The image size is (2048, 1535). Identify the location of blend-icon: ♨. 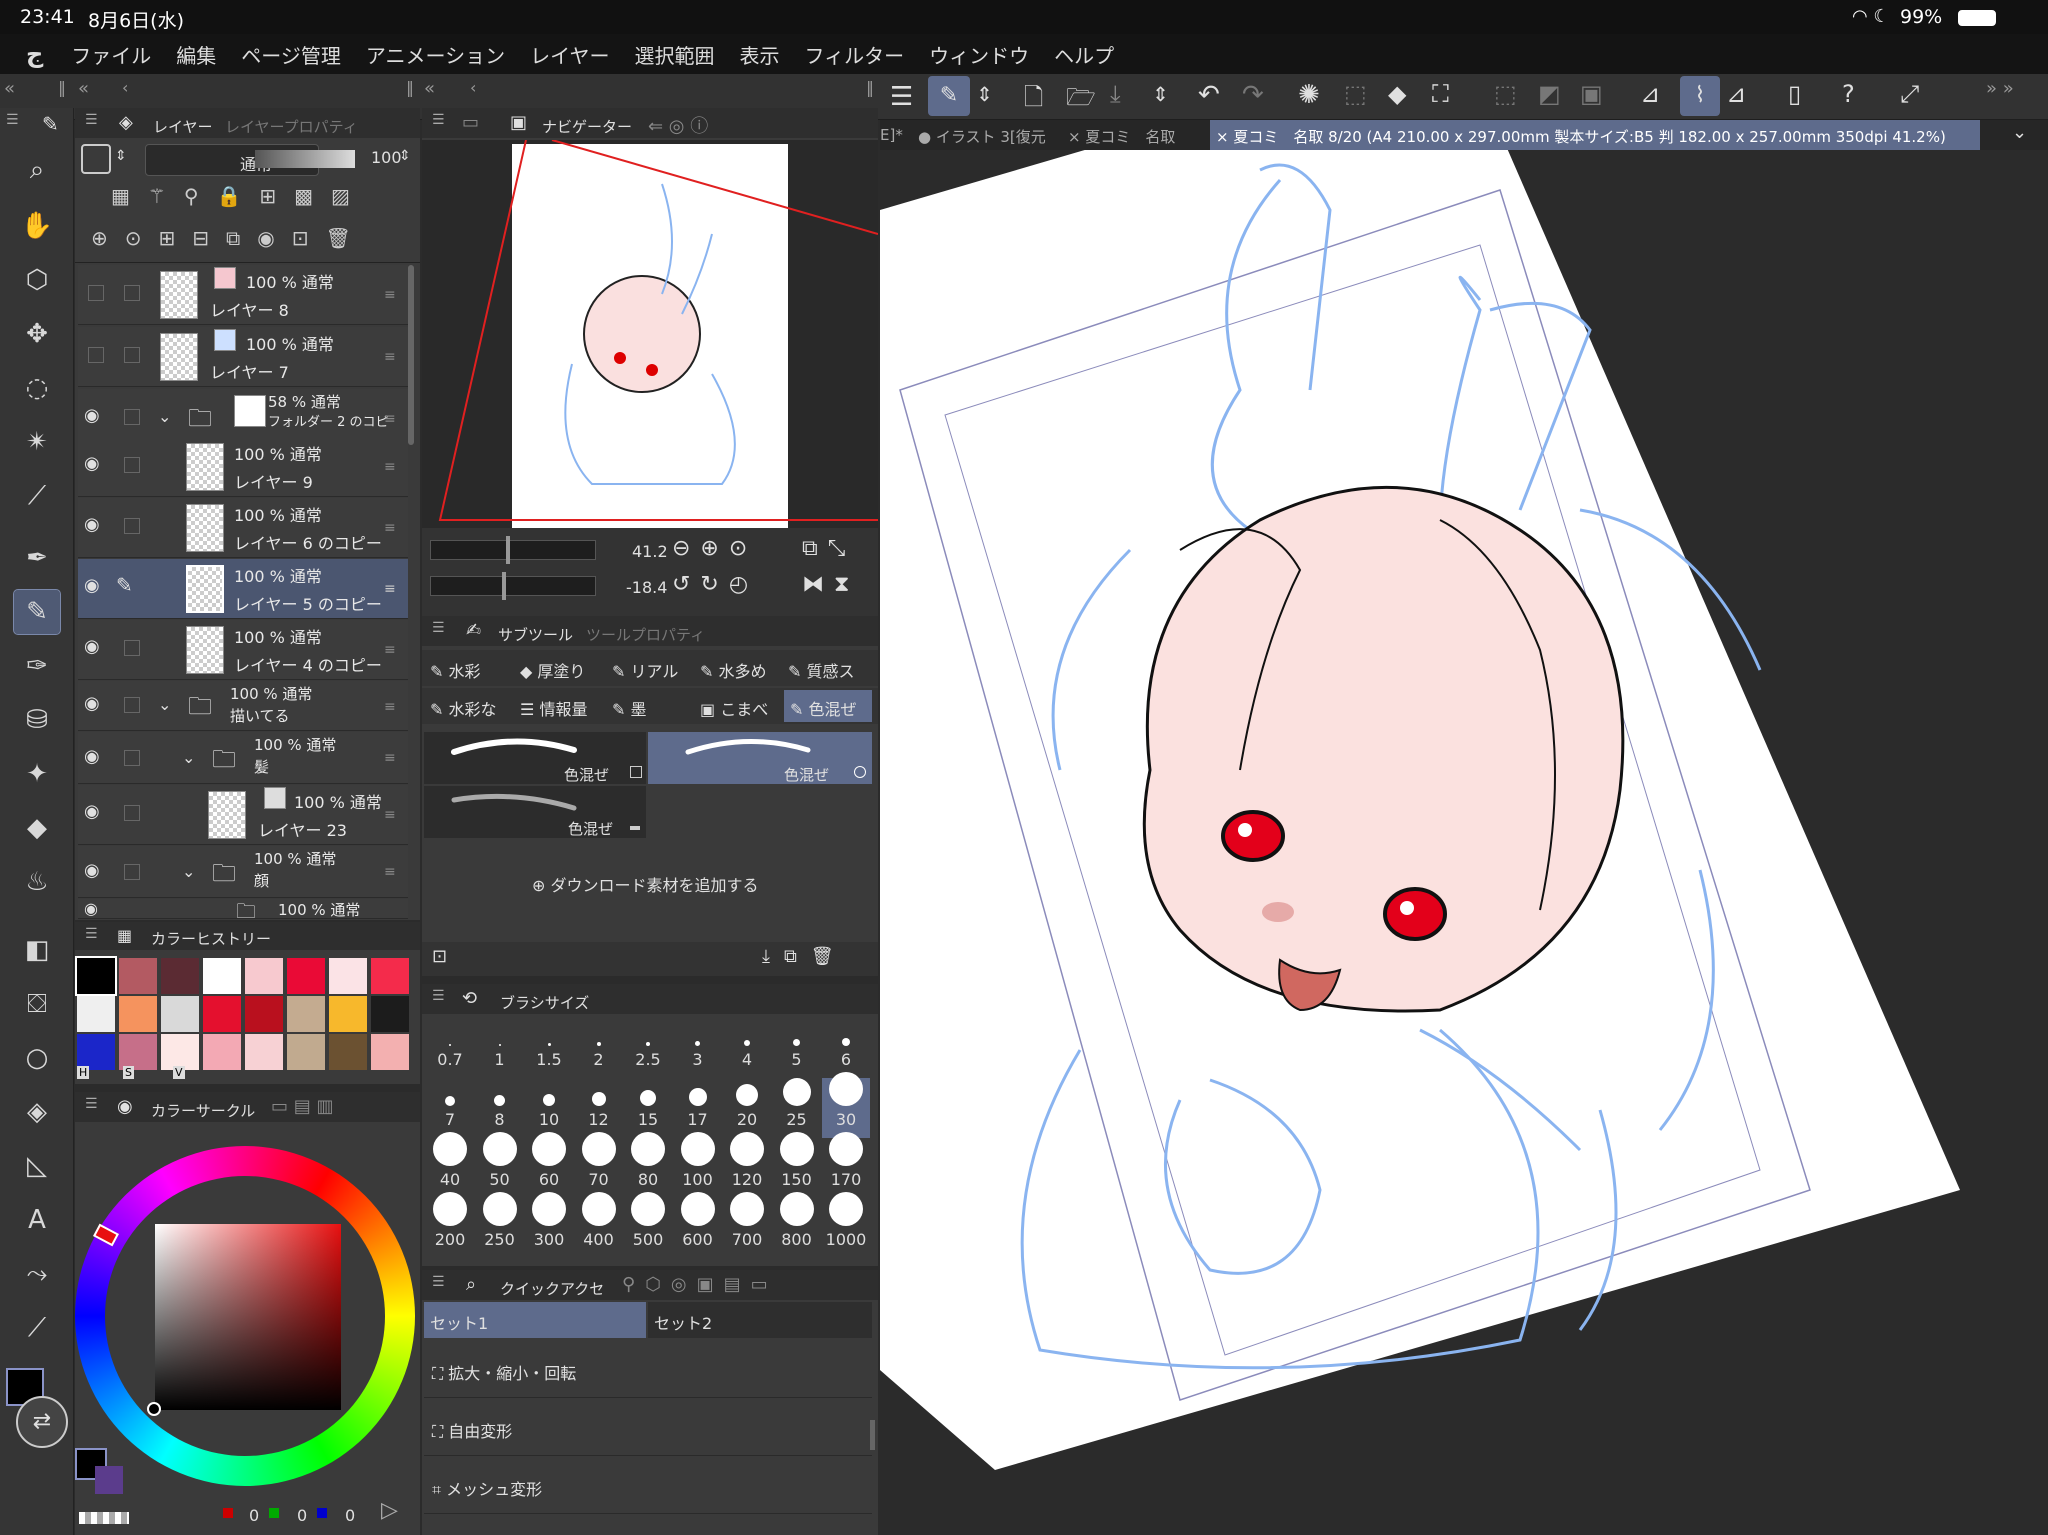
(37, 882).